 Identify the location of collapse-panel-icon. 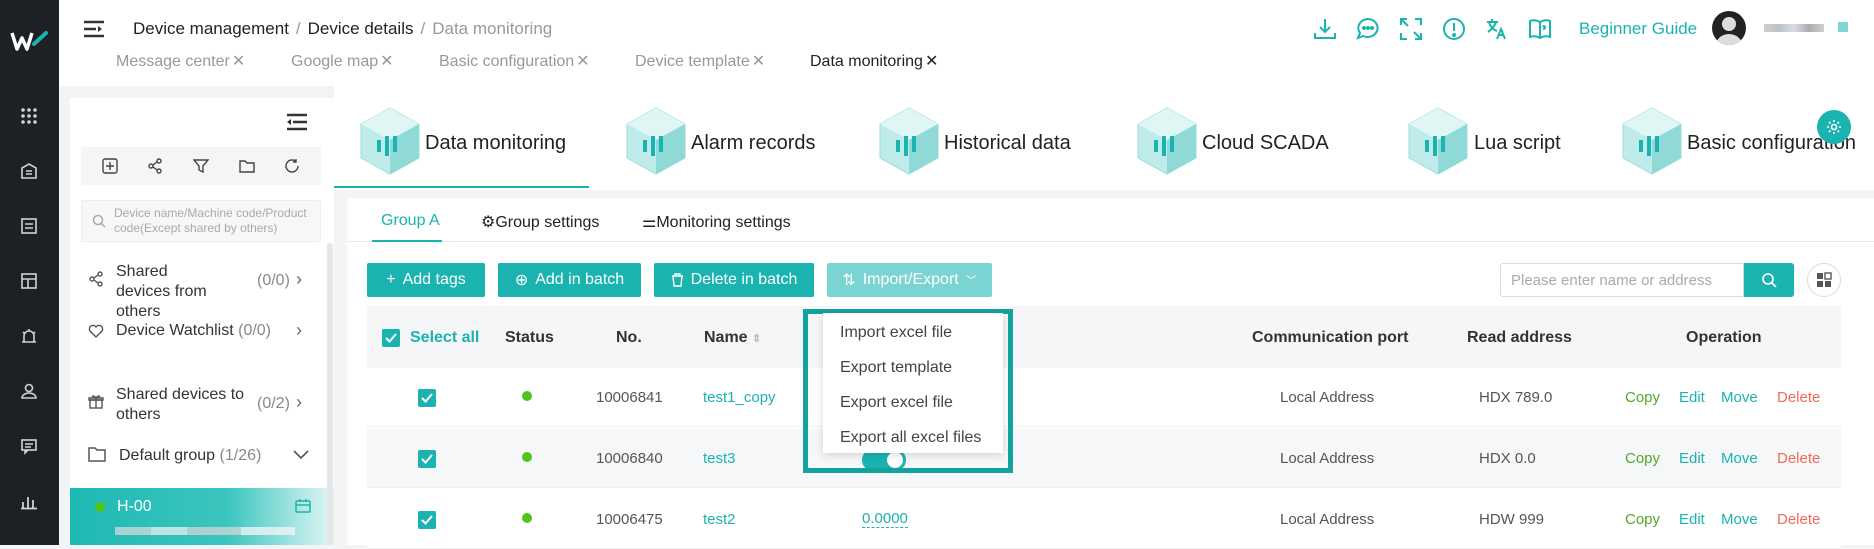
(297, 122).